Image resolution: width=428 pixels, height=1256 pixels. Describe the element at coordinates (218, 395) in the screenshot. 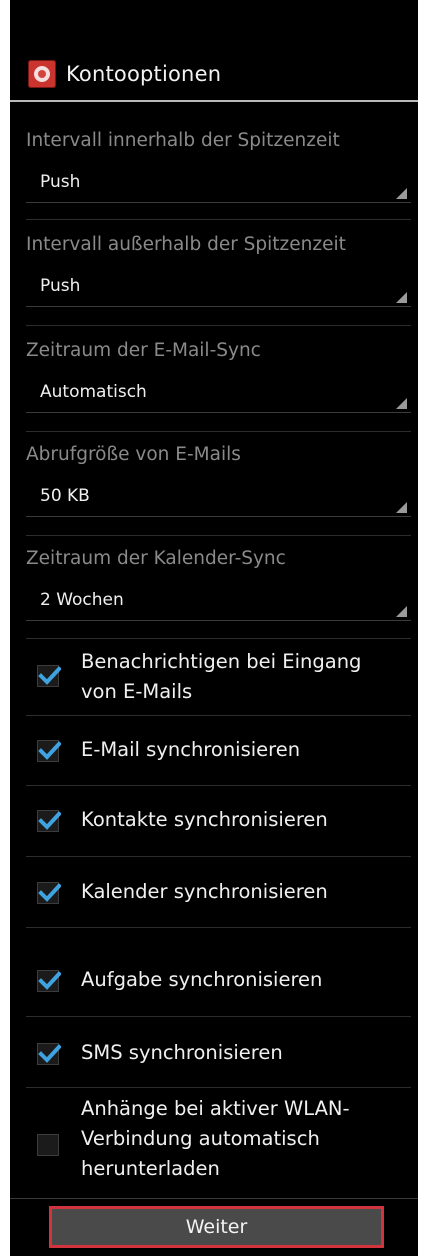

I see `mail-sync-period-spinner: Automatisch` at that location.